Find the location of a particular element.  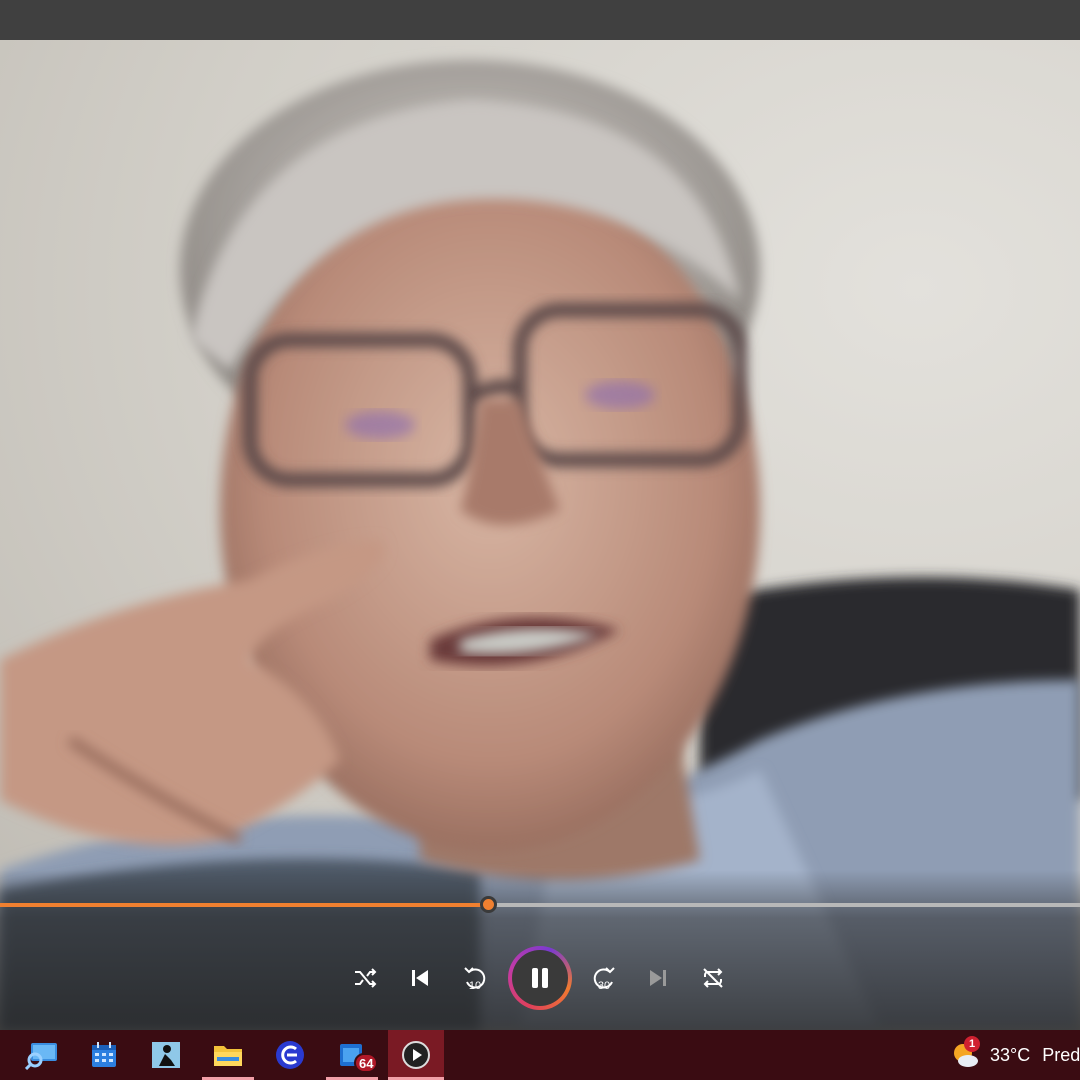

next-button is located at coordinates (658, 978).